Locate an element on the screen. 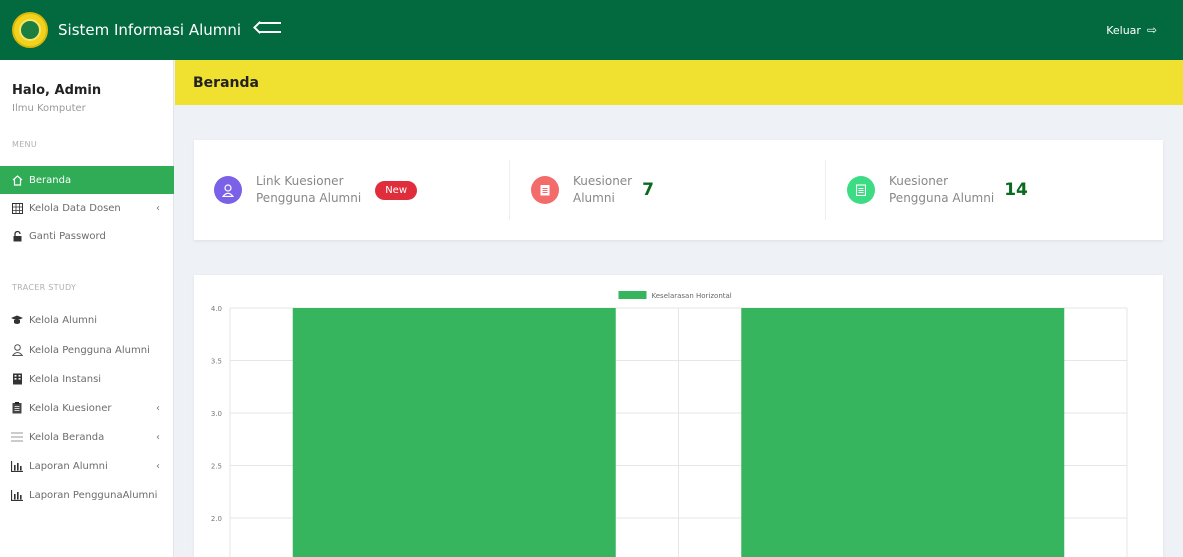  sidebar-item-label: Laporan PenggunaAlumni is located at coordinates (93, 495).